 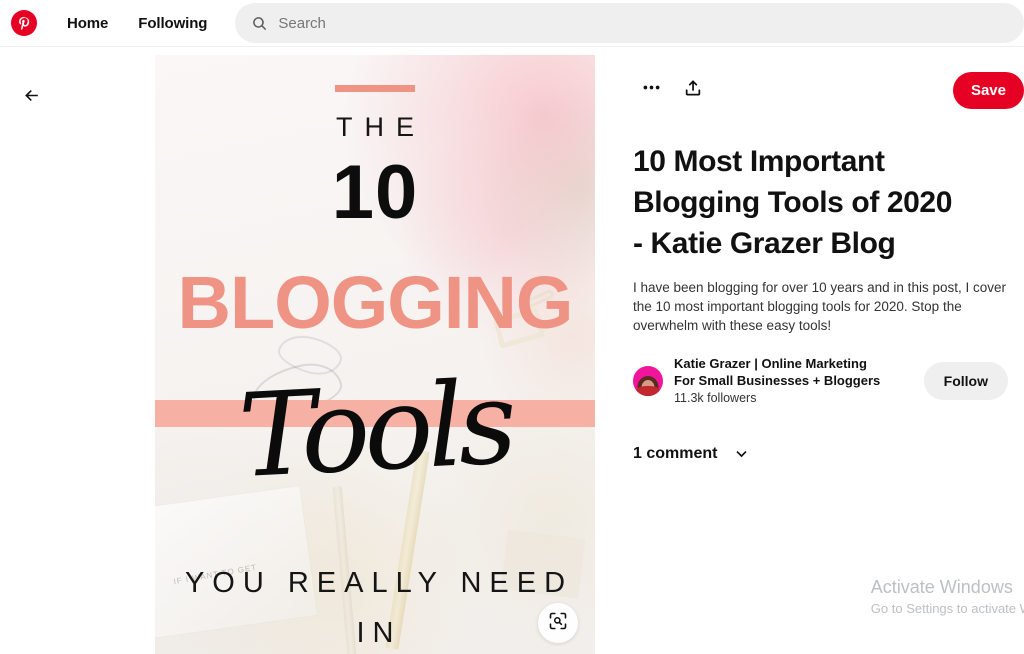 I want to click on pin-divider-rule, so click(x=375, y=88).